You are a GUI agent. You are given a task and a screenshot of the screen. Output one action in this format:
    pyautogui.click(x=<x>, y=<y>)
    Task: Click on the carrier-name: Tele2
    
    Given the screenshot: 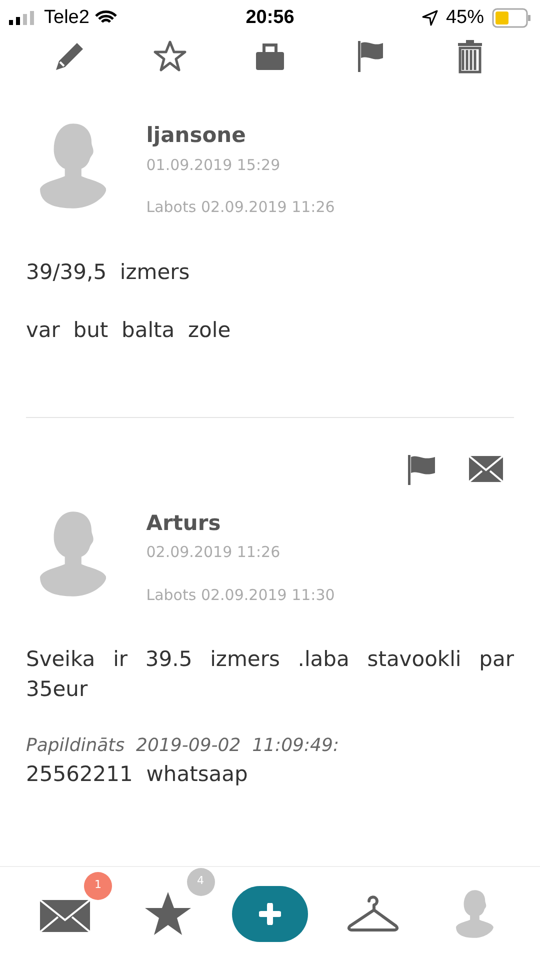 What is the action you would take?
    pyautogui.click(x=67, y=18)
    